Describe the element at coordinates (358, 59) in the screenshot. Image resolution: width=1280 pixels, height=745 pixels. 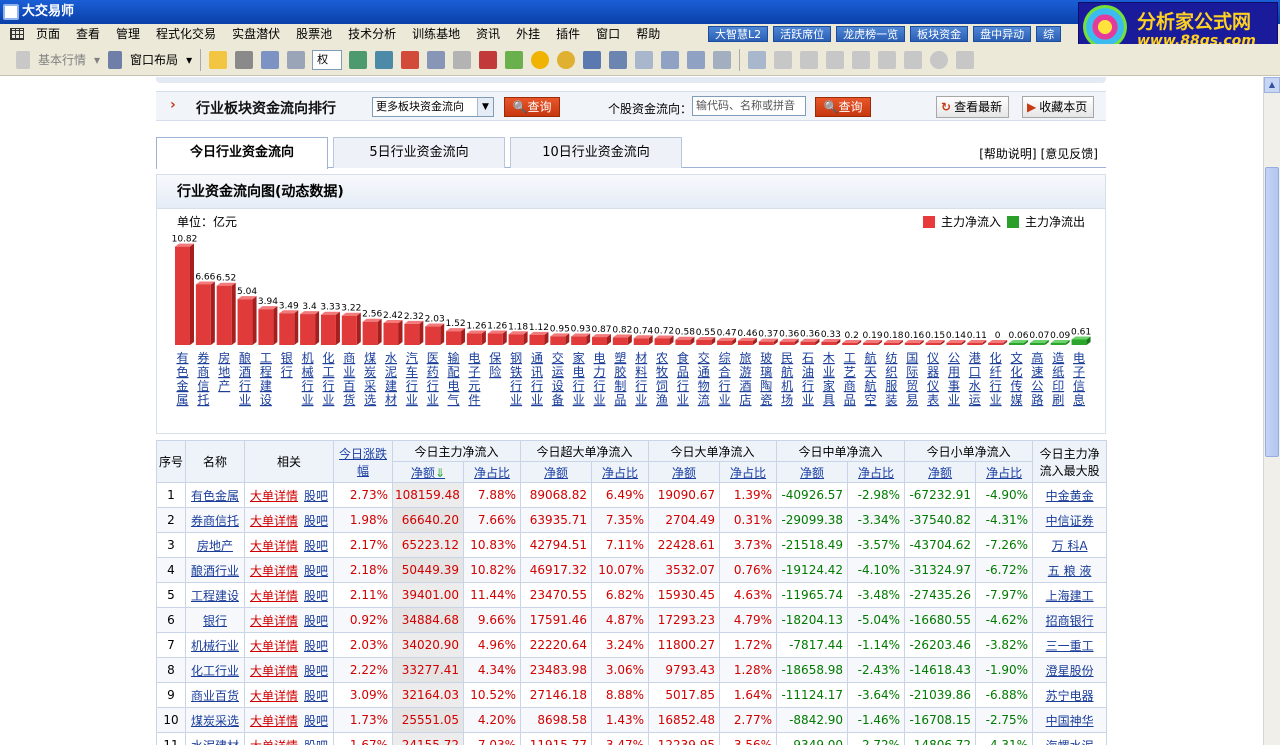
I see `chart-icon` at that location.